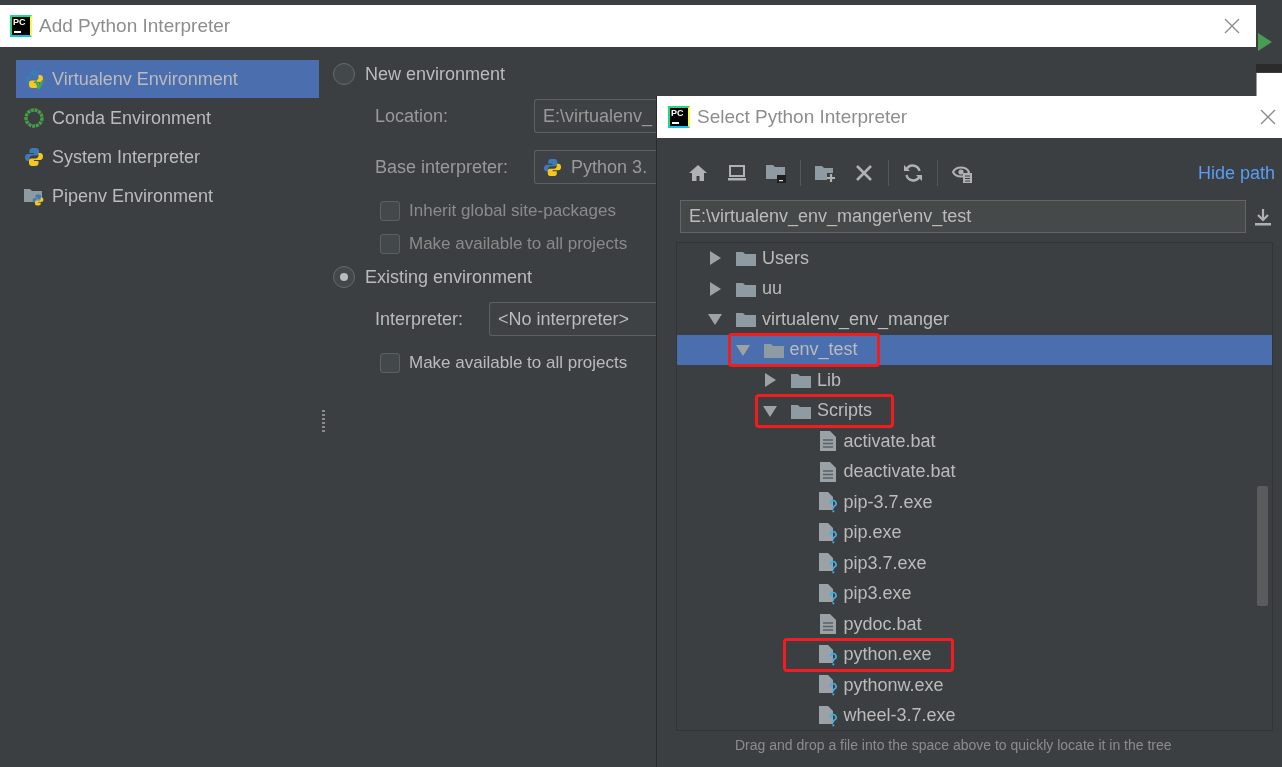 The image size is (1282, 767). What do you see at coordinates (573, 319) in the screenshot?
I see `dropdown: <No interpreter>` at bounding box center [573, 319].